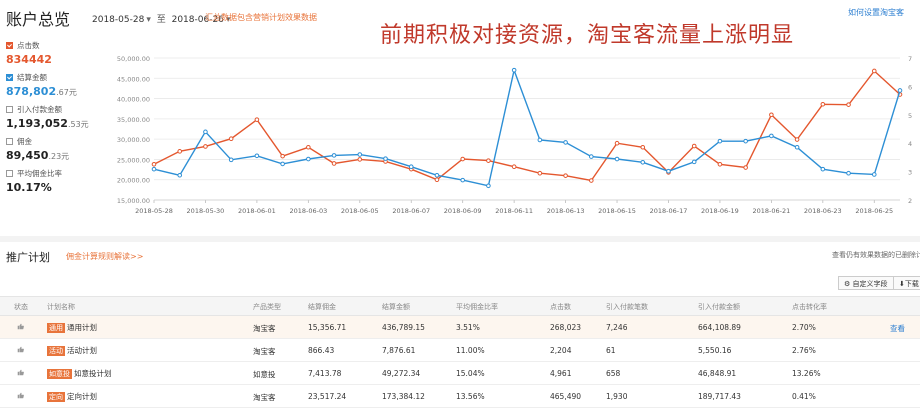  Describe the element at coordinates (477, 307) in the screenshot. I see `col-rate: 平均佣金比率` at that location.